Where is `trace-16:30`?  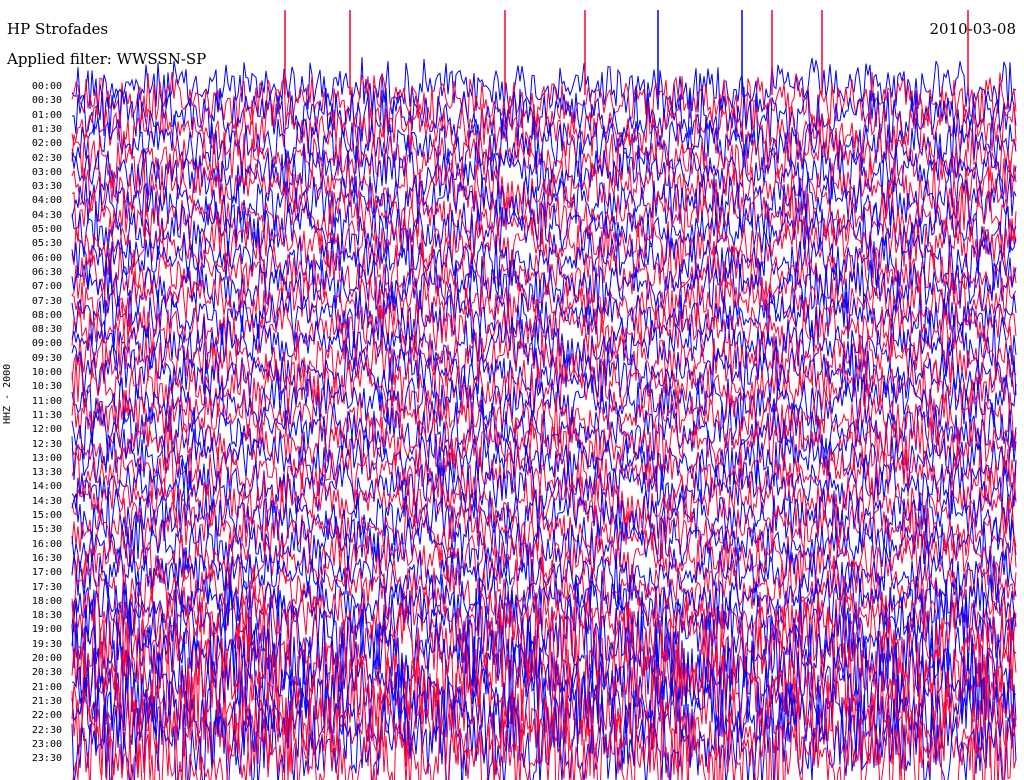
trace-16:30 is located at coordinates (544, 560).